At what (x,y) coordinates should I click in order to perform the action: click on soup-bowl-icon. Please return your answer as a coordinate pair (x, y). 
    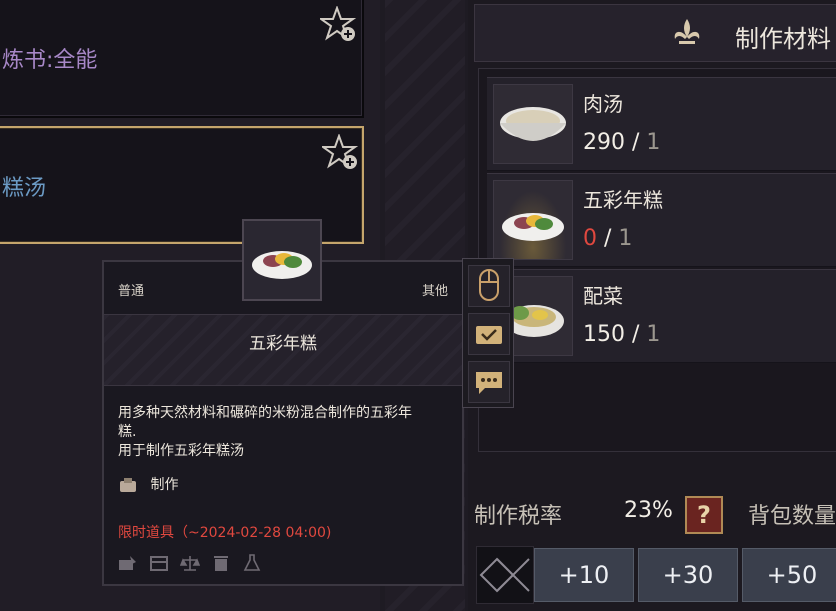
    Looking at the image, I should click on (533, 124).